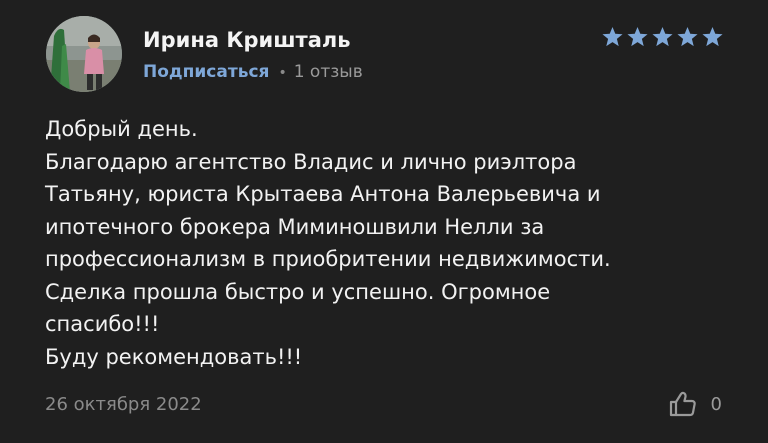  What do you see at coordinates (206, 72) in the screenshot?
I see `subscribe-button: Подписаться` at bounding box center [206, 72].